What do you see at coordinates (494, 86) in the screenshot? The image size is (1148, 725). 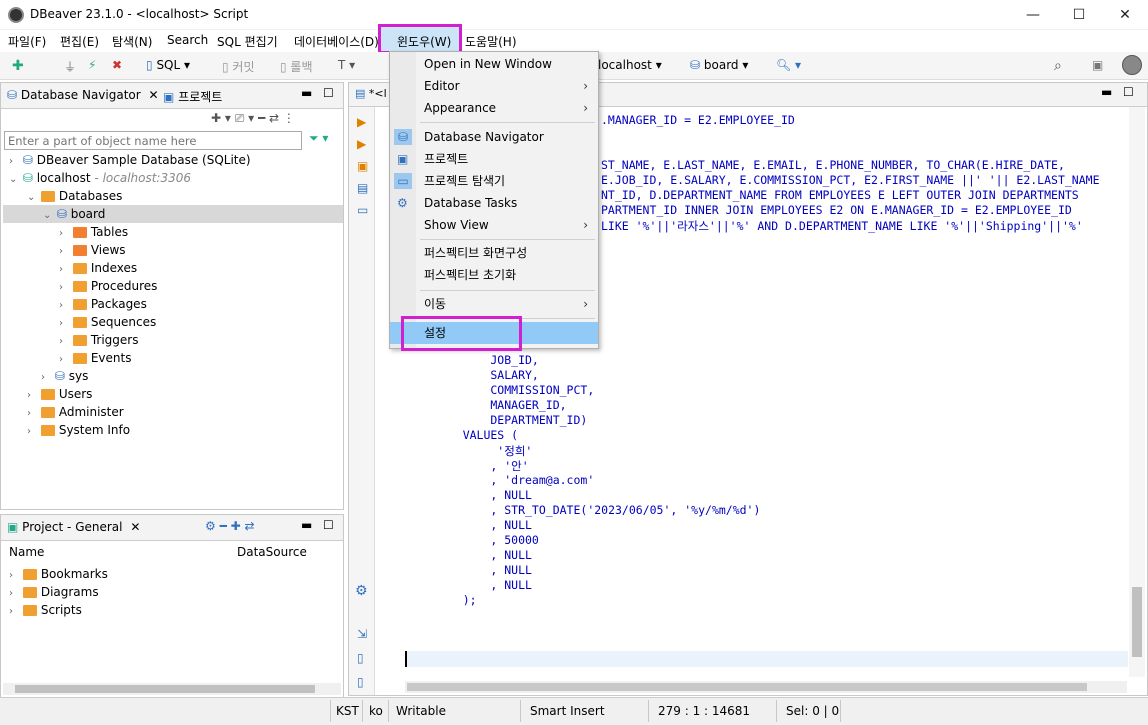 I see `menu-item-editor: Editor ›` at bounding box center [494, 86].